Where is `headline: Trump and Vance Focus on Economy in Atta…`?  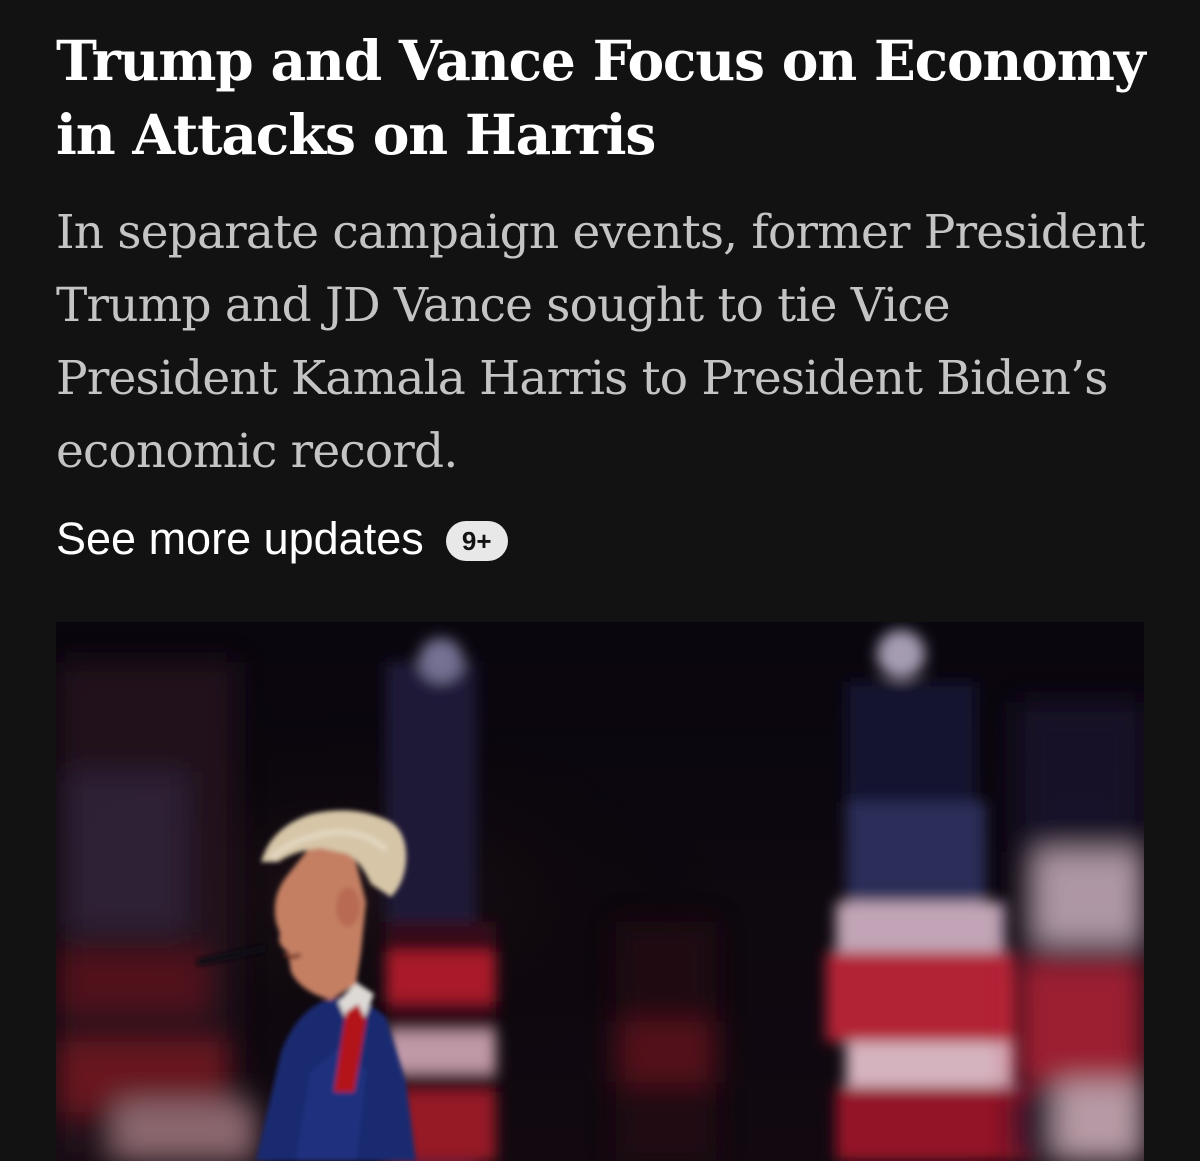
headline: Trump and Vance Focus on Economy in Atta… is located at coordinates (611, 98).